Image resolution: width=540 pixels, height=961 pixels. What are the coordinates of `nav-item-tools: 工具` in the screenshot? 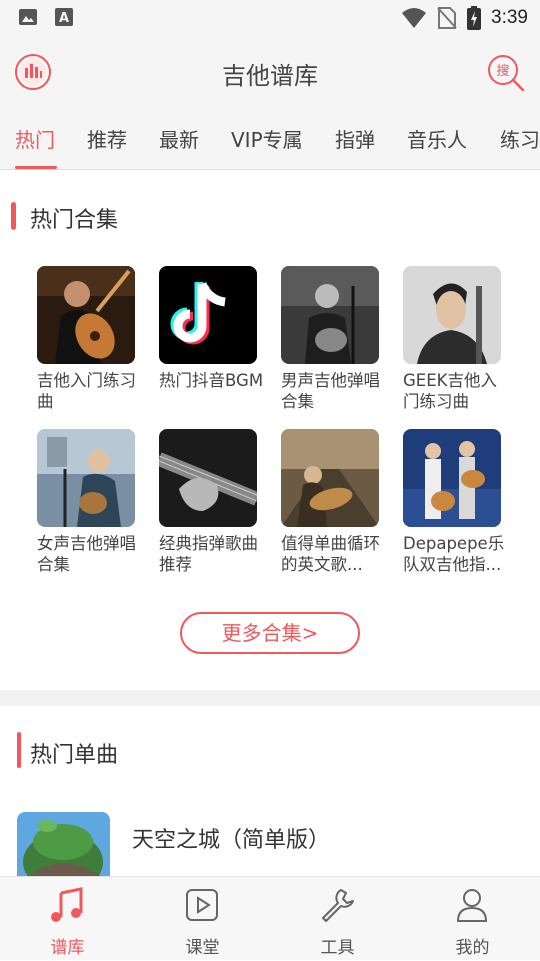 It's located at (337, 919).